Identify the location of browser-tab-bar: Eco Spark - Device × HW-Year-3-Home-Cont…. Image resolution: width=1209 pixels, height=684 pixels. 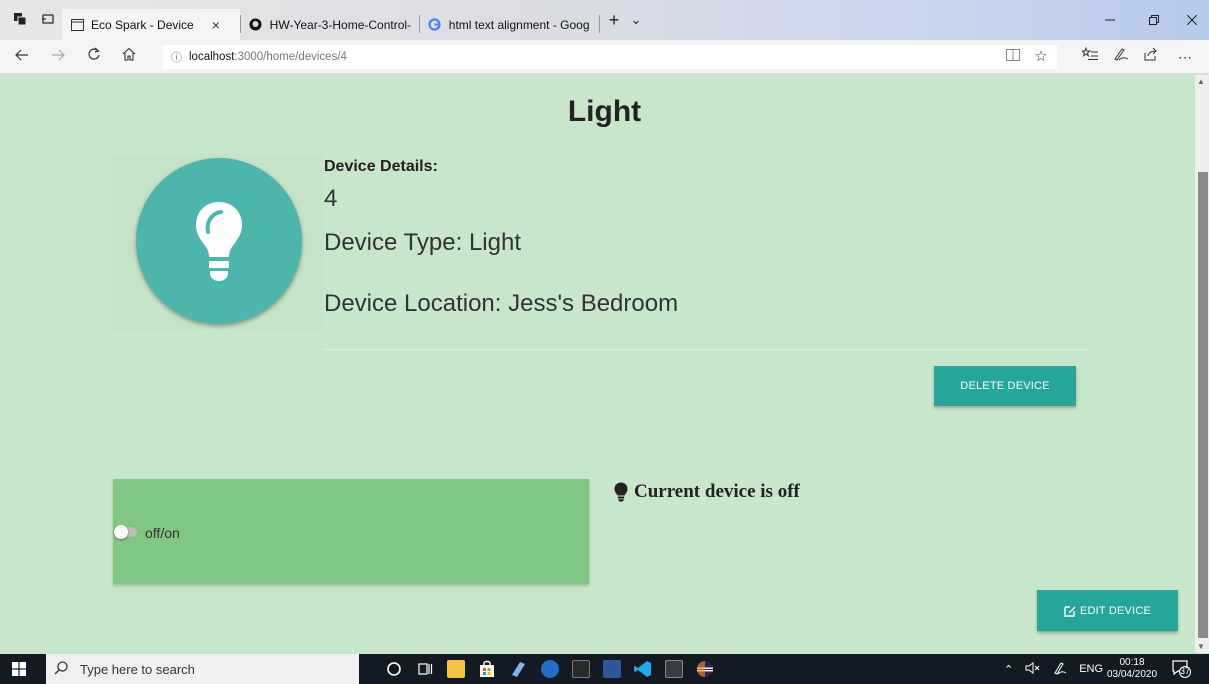
(604, 20).